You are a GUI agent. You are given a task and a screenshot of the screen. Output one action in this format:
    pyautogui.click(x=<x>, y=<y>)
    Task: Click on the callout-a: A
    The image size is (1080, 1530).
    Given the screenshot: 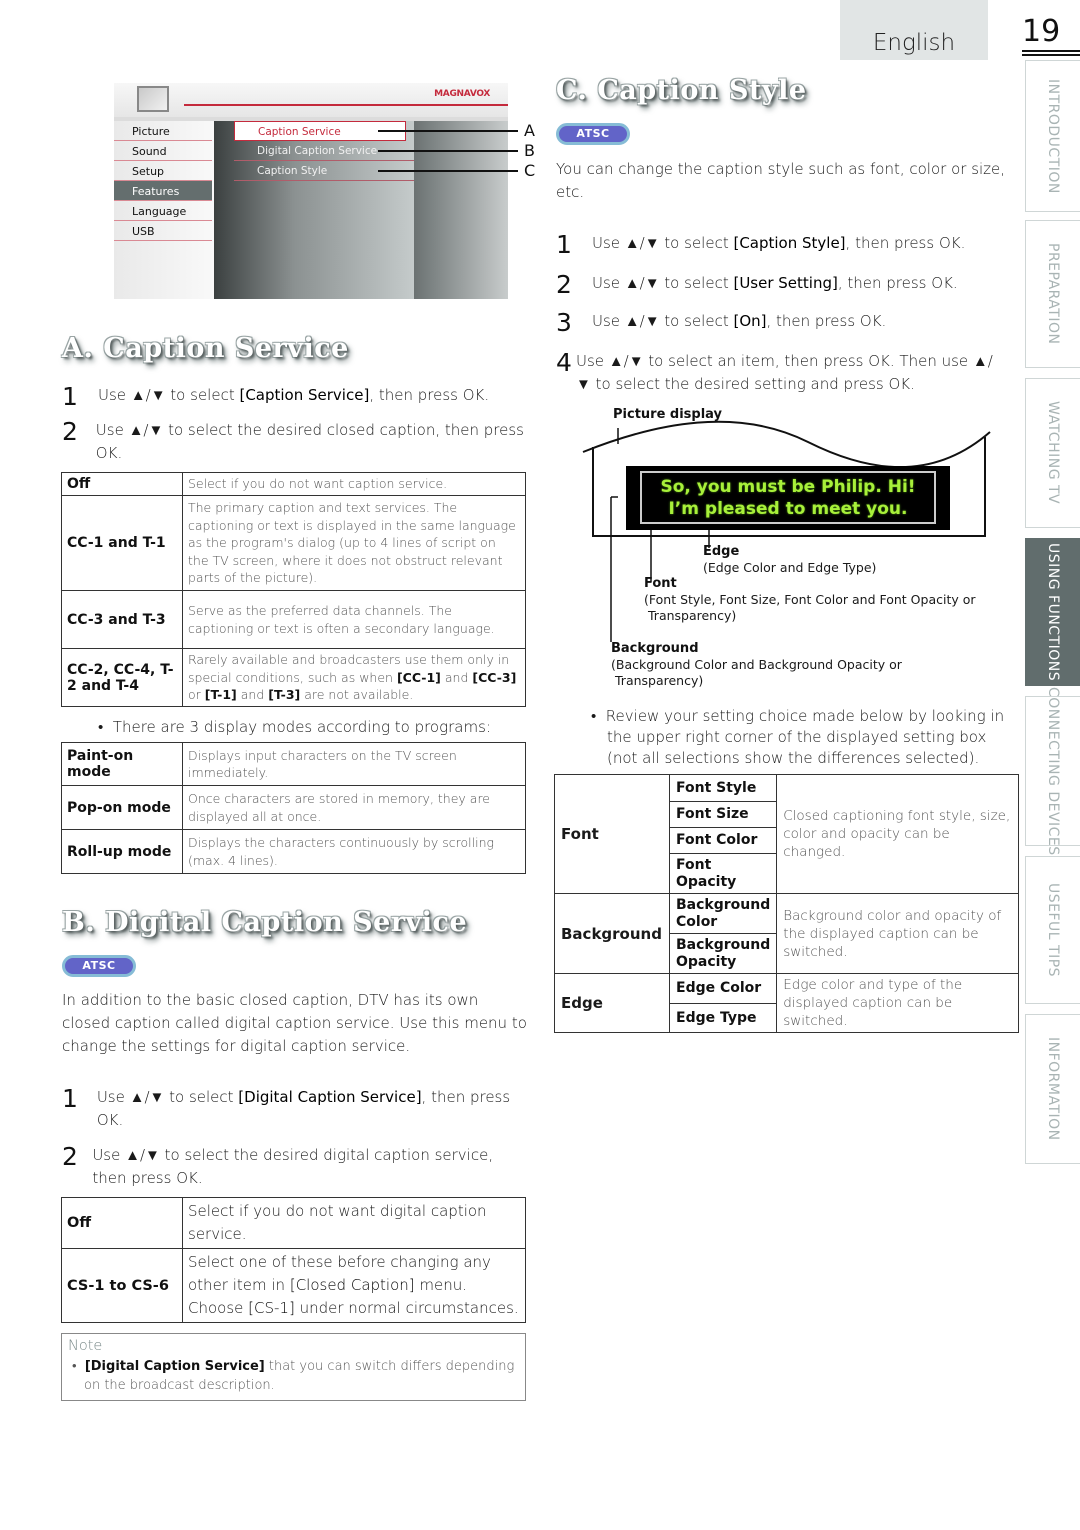 What is the action you would take?
    pyautogui.click(x=529, y=130)
    